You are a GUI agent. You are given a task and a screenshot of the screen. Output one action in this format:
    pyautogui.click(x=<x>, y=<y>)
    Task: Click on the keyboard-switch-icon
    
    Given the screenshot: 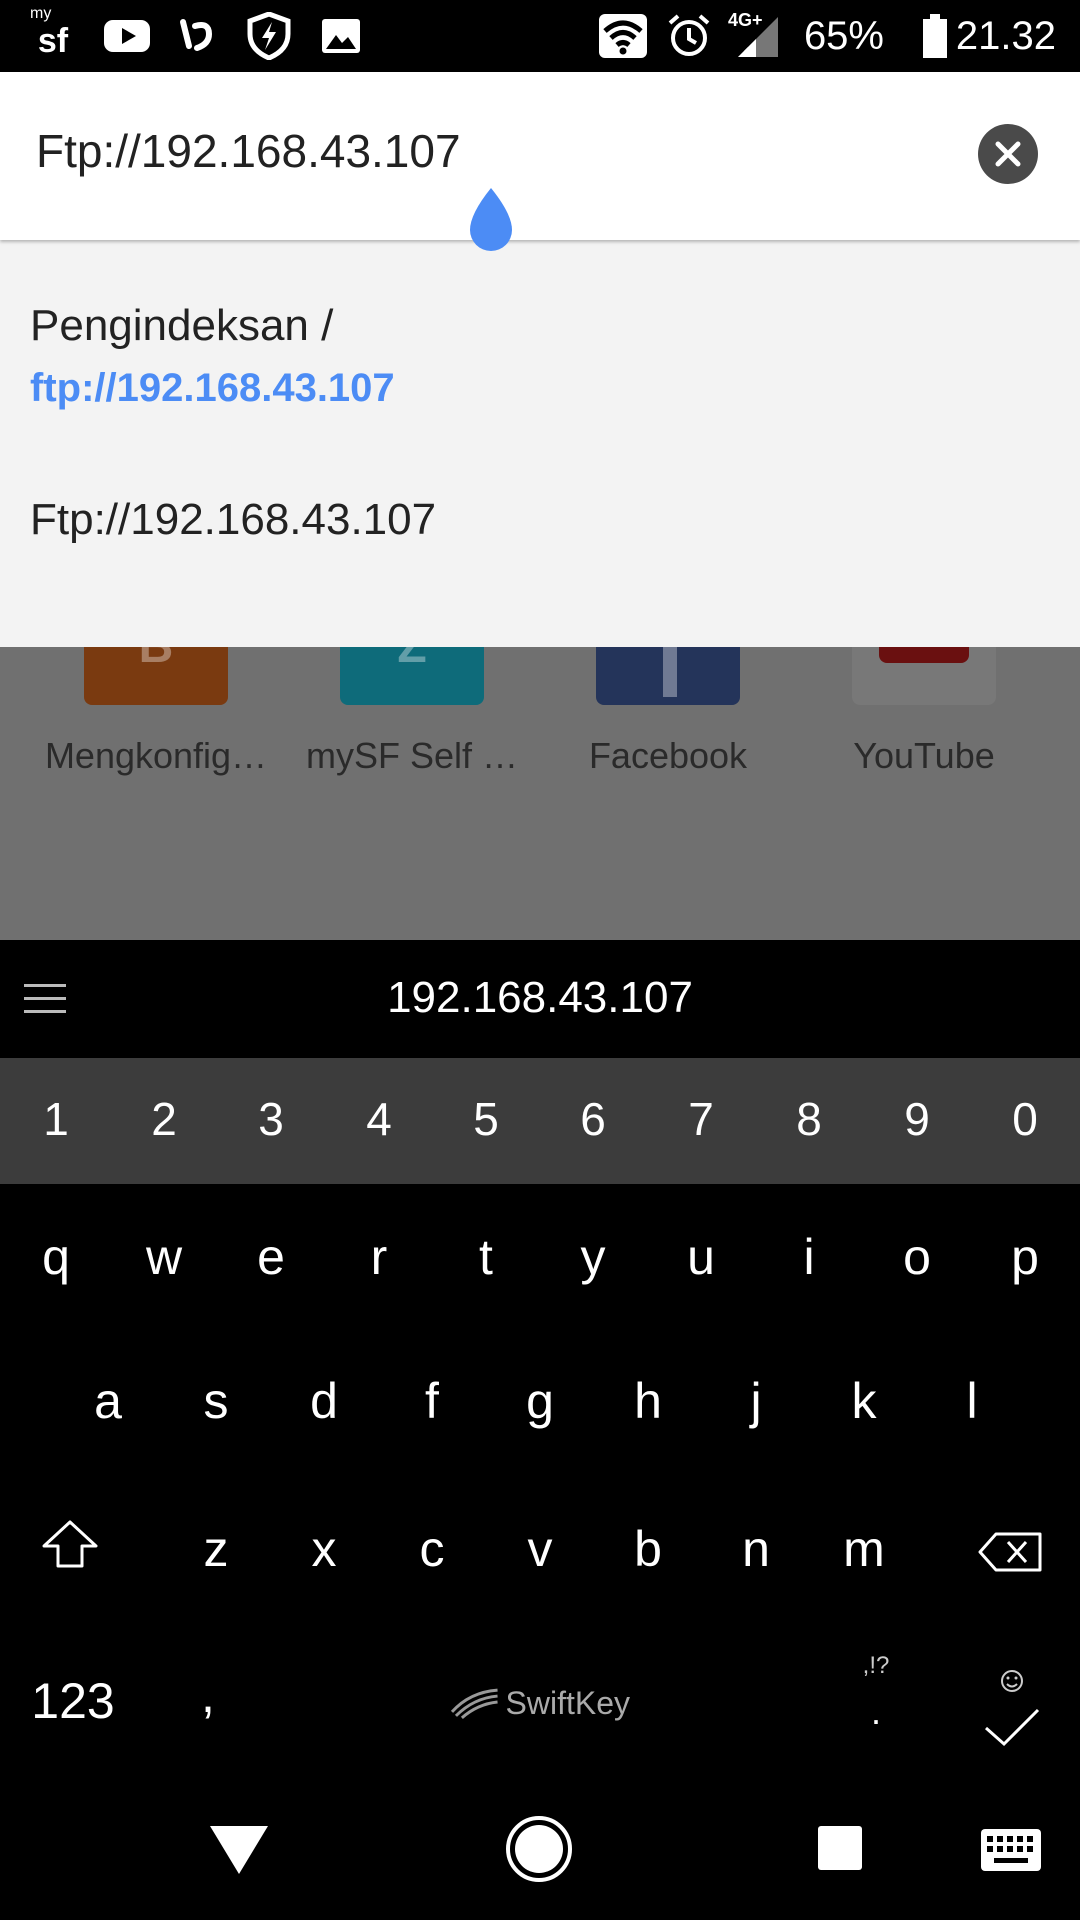 What is the action you would take?
    pyautogui.click(x=1011, y=1850)
    